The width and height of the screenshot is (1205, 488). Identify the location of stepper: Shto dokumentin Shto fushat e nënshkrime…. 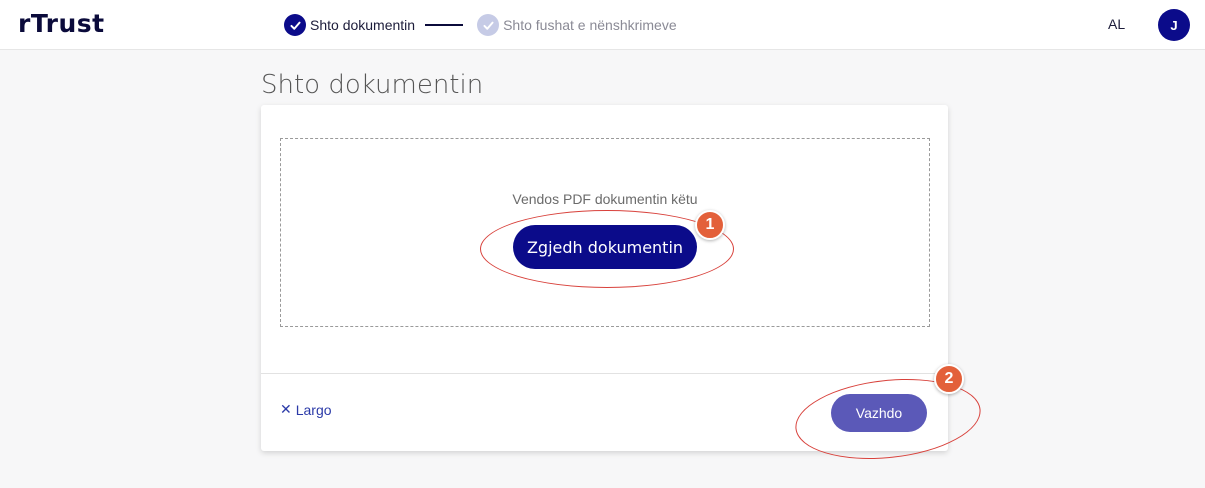
(480, 25).